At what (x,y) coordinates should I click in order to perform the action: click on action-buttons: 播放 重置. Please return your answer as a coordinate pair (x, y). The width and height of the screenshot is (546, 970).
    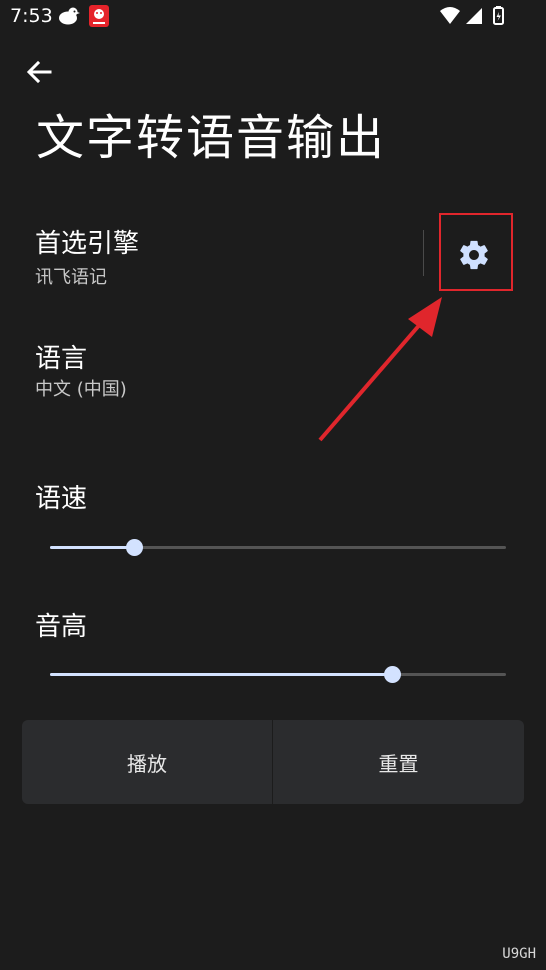
    Looking at the image, I should click on (273, 762).